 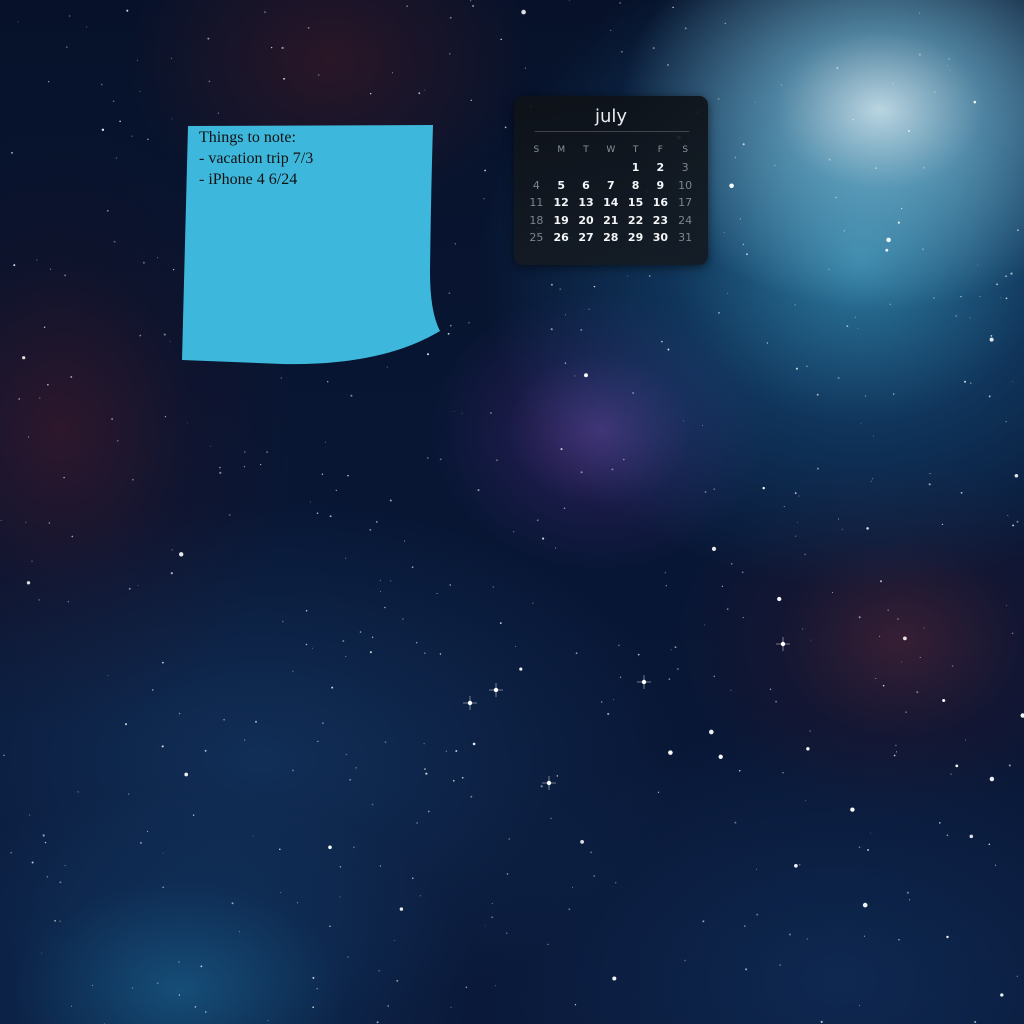 What do you see at coordinates (536, 237) in the screenshot?
I see `calendar-day: 25` at bounding box center [536, 237].